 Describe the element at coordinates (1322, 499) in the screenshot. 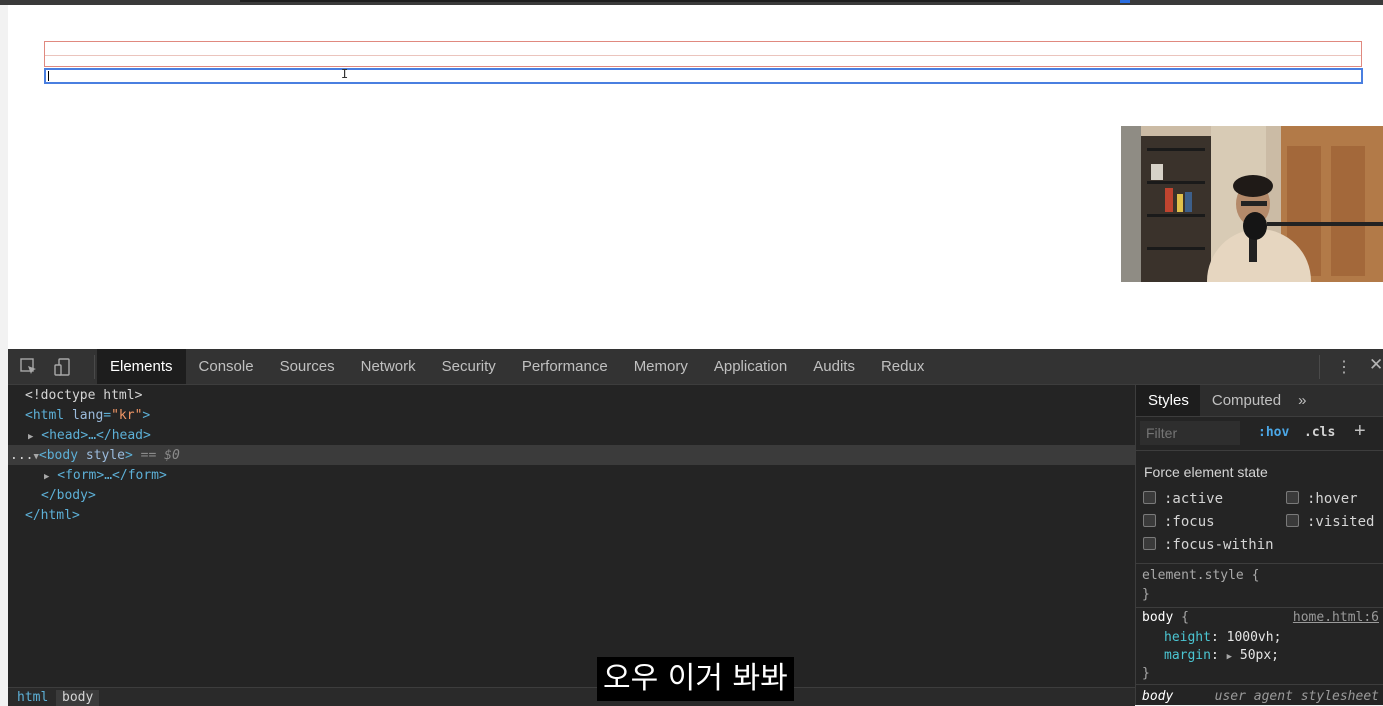

I see `checkbox-hover: :hover` at that location.